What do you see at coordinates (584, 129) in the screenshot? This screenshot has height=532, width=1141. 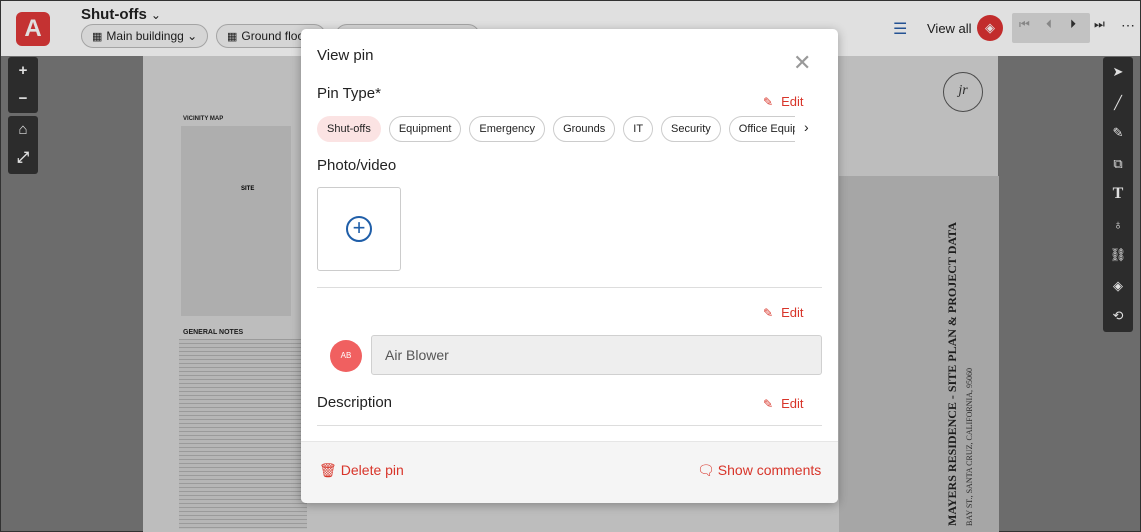 I see `chip-grounds: Grounds` at bounding box center [584, 129].